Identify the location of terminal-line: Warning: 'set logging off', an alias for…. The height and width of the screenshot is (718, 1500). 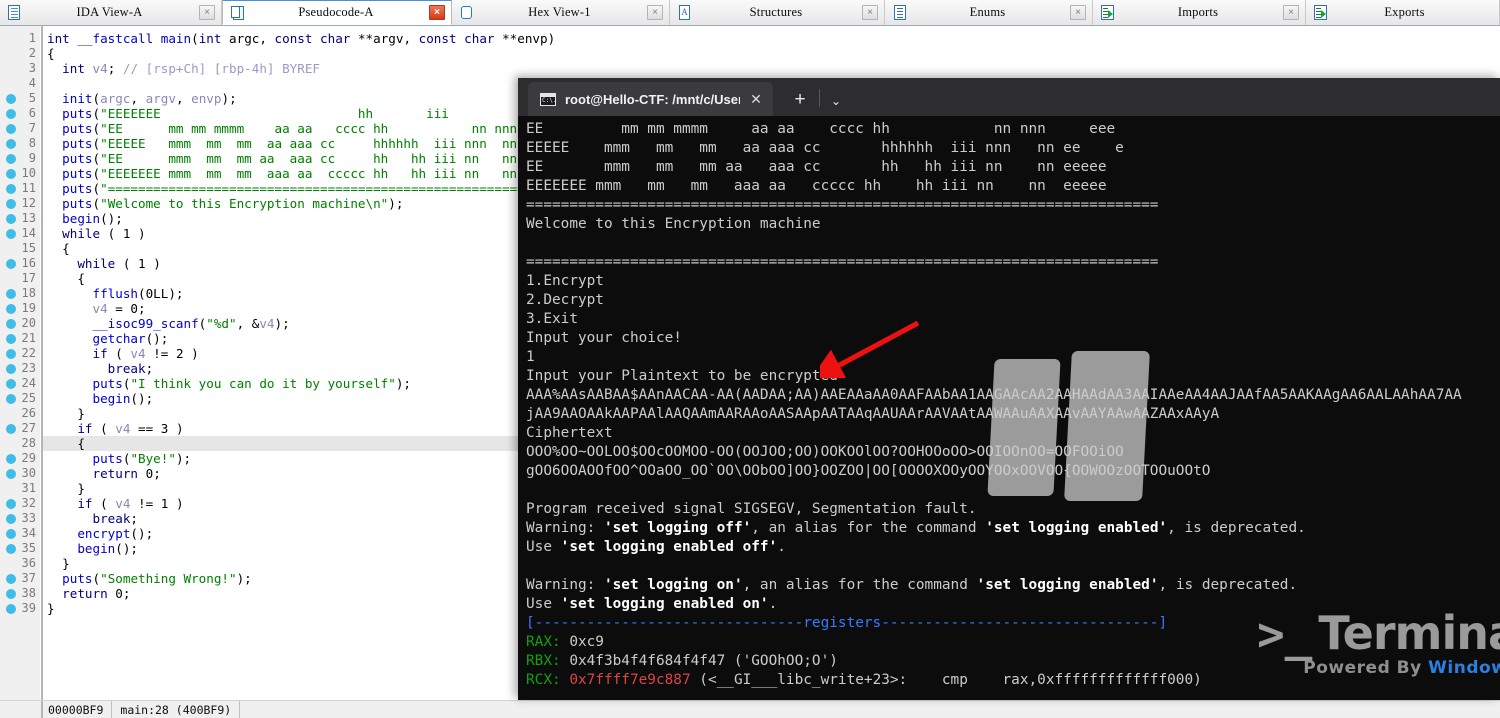
(916, 528).